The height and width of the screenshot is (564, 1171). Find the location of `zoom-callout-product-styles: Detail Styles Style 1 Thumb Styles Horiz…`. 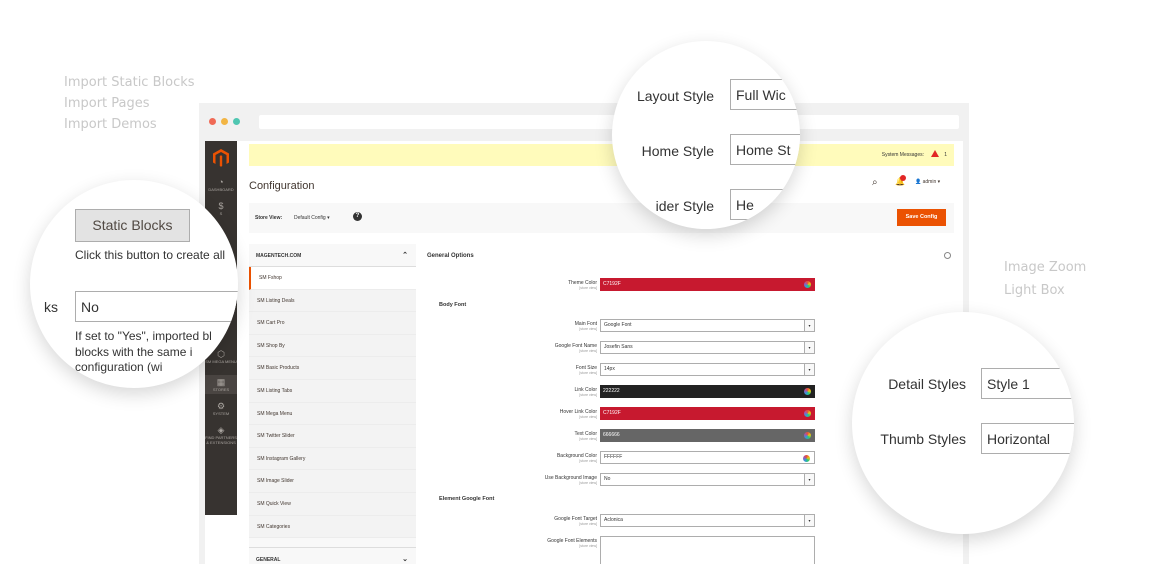

zoom-callout-product-styles: Detail Styles Style 1 Thumb Styles Horiz… is located at coordinates (963, 423).